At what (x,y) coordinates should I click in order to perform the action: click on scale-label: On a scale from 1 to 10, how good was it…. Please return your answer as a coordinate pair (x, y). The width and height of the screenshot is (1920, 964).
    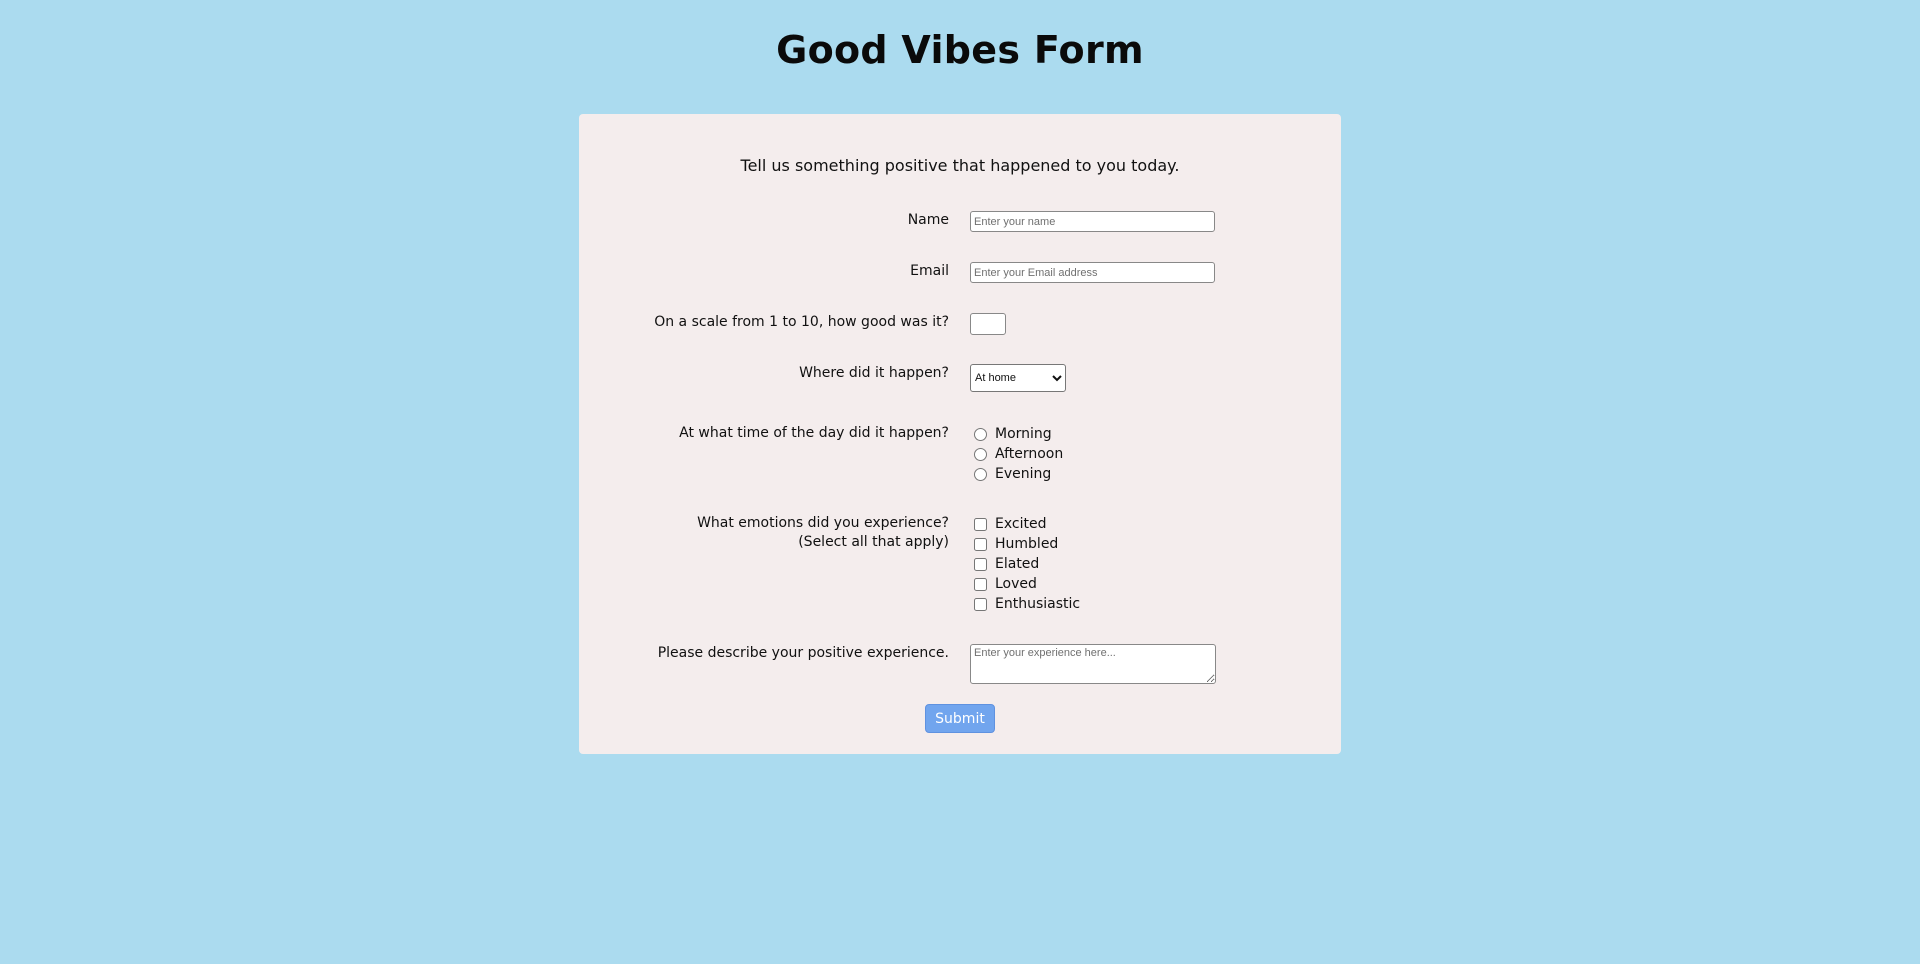
    Looking at the image, I should click on (801, 322).